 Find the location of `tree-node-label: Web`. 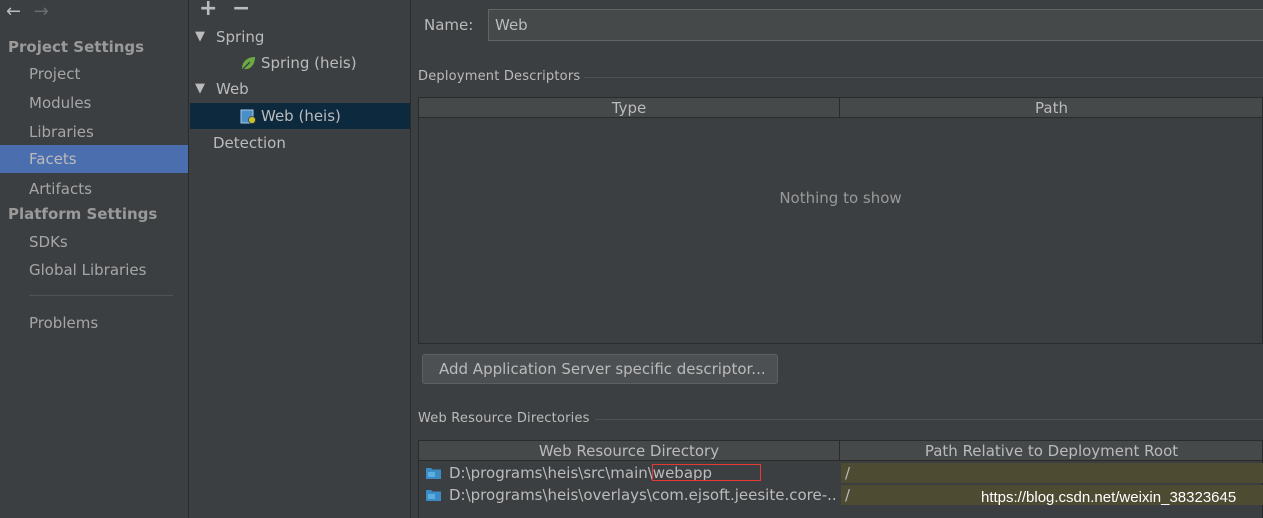

tree-node-label: Web is located at coordinates (232, 89).